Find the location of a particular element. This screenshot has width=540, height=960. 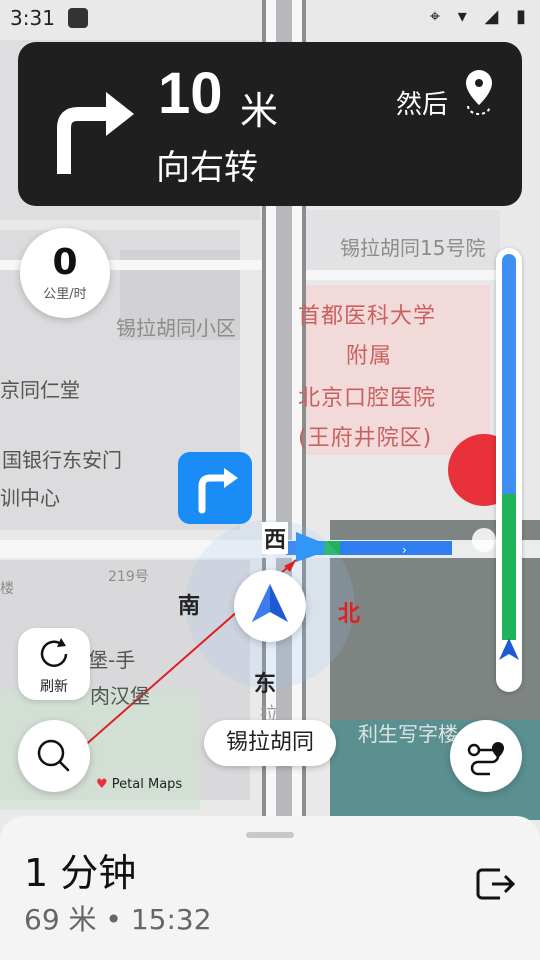

exit-icon is located at coordinates (496, 884).